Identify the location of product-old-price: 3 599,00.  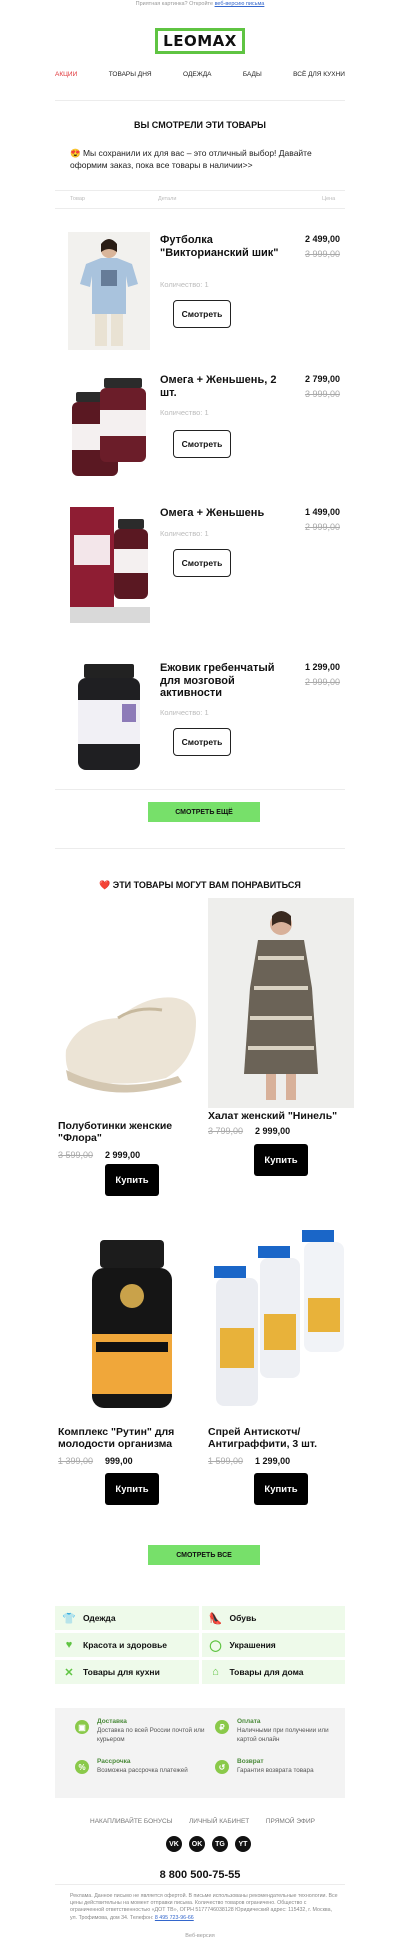
(76, 1155).